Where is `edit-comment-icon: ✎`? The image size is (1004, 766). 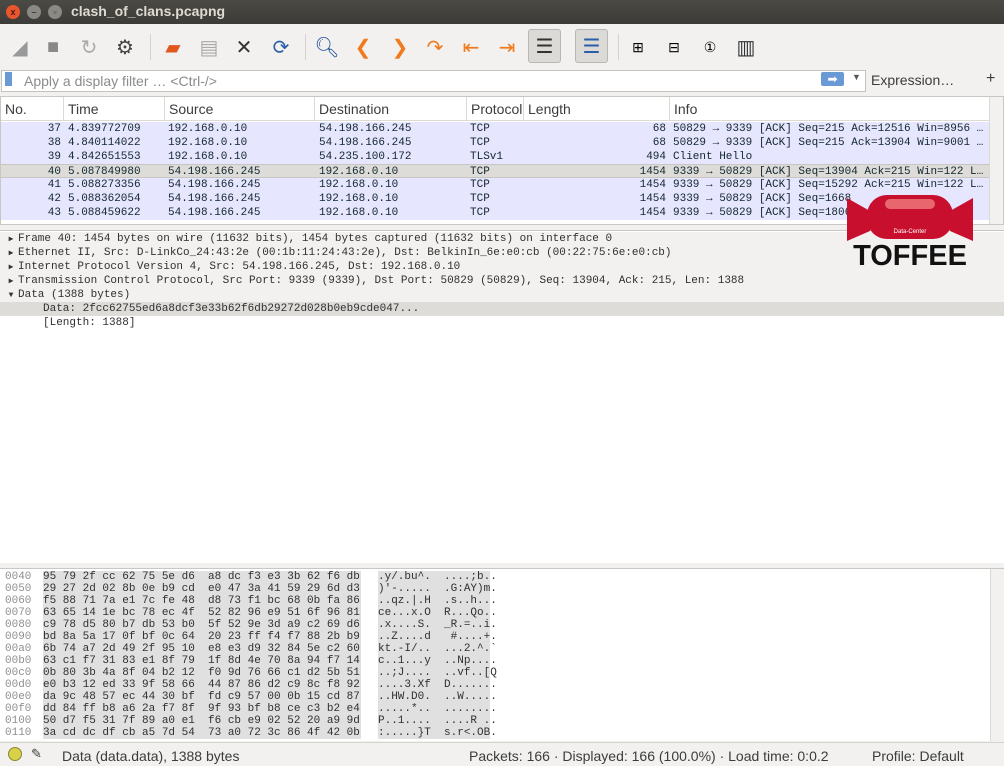 edit-comment-icon: ✎ is located at coordinates (36, 754).